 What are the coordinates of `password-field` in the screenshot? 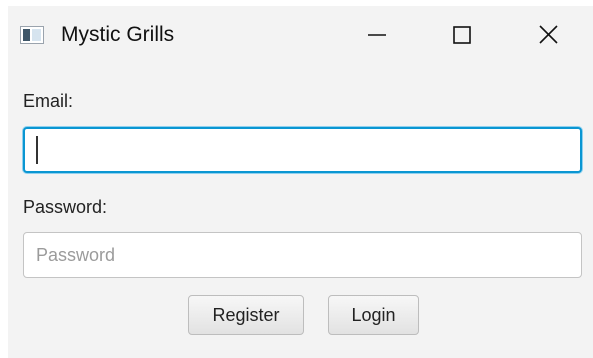 It's located at (302, 255).